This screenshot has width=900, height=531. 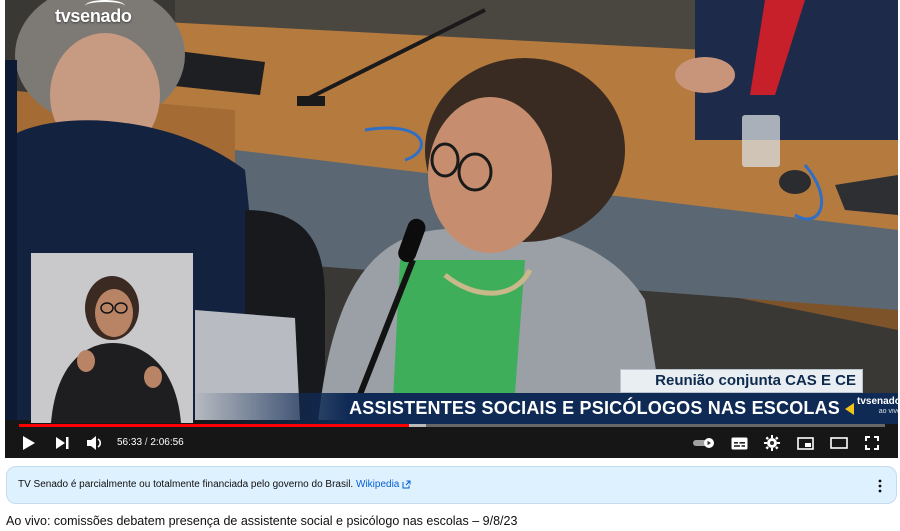 I want to click on progress-bar, so click(x=452, y=425).